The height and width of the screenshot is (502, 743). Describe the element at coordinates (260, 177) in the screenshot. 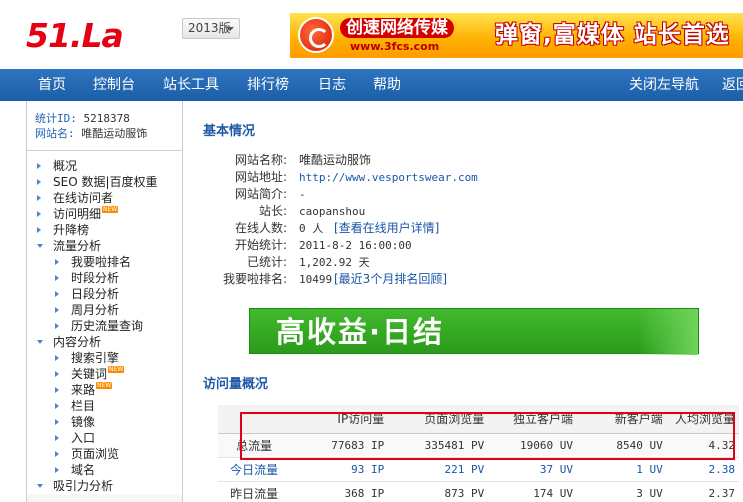

I see `label-site-url: 网站地址:` at that location.